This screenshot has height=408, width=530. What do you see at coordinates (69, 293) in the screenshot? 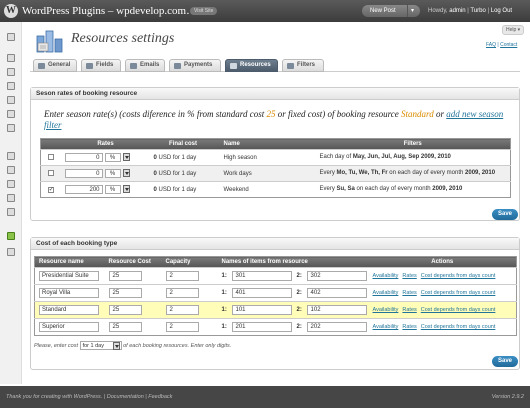
I see `resource-name-input: Royal Villa` at bounding box center [69, 293].